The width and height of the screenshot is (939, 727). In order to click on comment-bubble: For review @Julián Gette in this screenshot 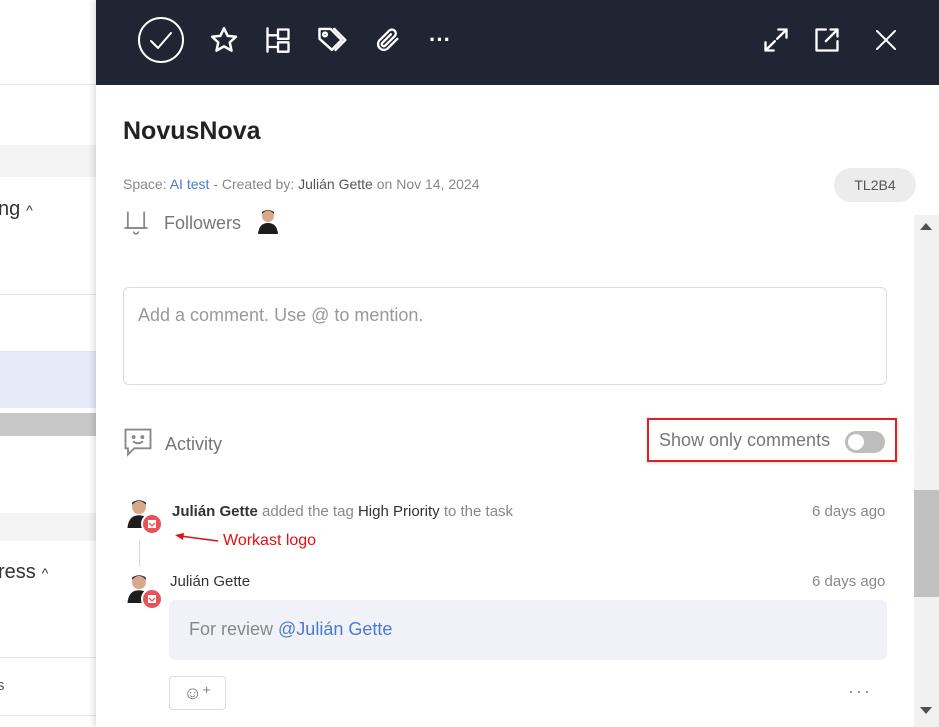, I will do `click(528, 630)`.